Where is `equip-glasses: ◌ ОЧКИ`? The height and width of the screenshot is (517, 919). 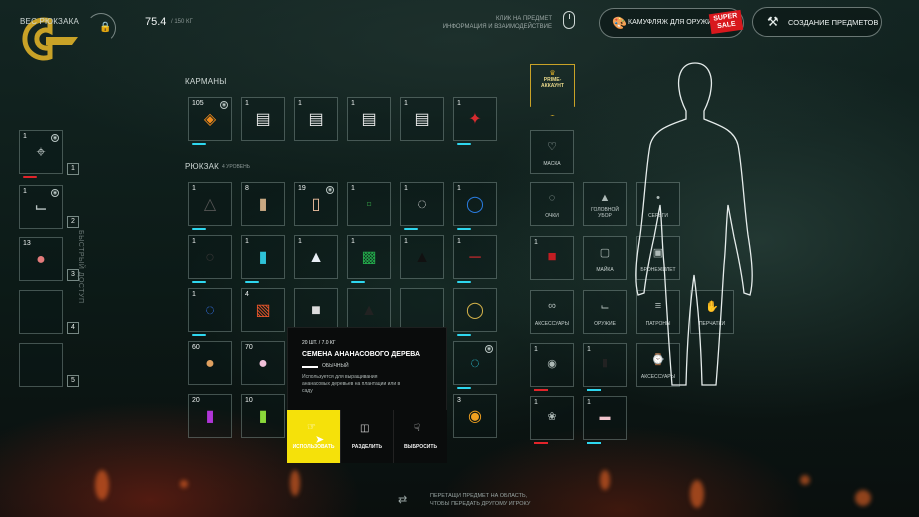
equip-glasses: ◌ ОЧКИ is located at coordinates (552, 204).